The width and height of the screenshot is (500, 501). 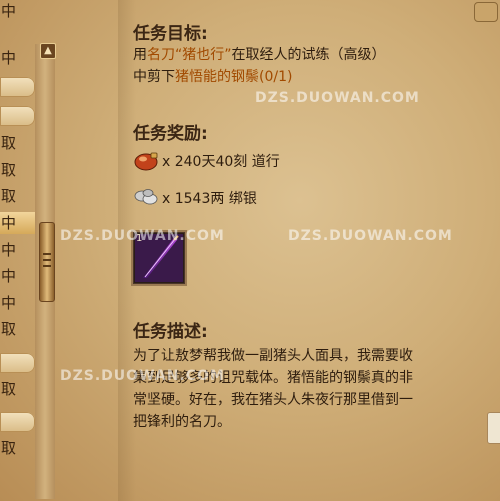 What do you see at coordinates (209, 199) in the screenshot?
I see `reward-silver-text: x 1543两 绑银` at bounding box center [209, 199].